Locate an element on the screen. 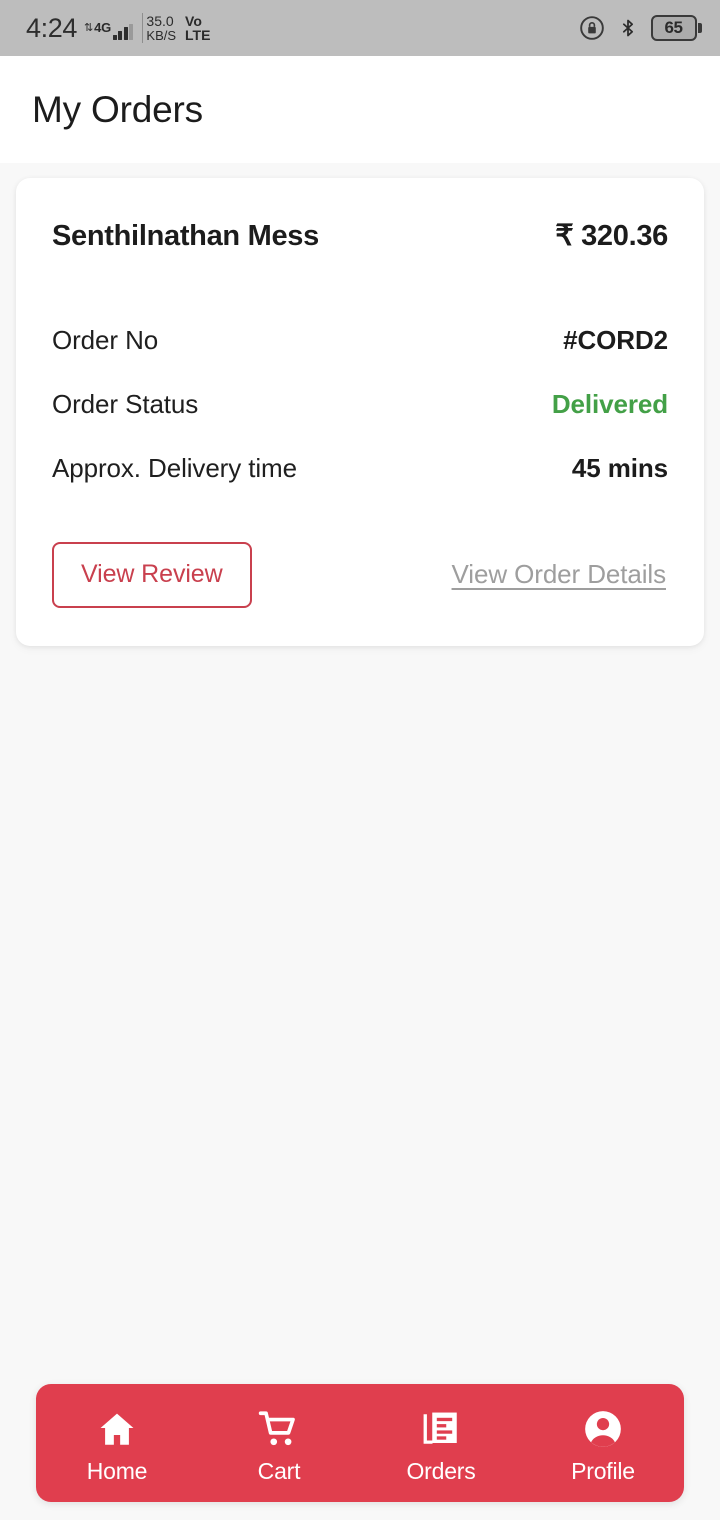 This screenshot has width=720, height=1520. nav-item-cart: Cart is located at coordinates (279, 1443).